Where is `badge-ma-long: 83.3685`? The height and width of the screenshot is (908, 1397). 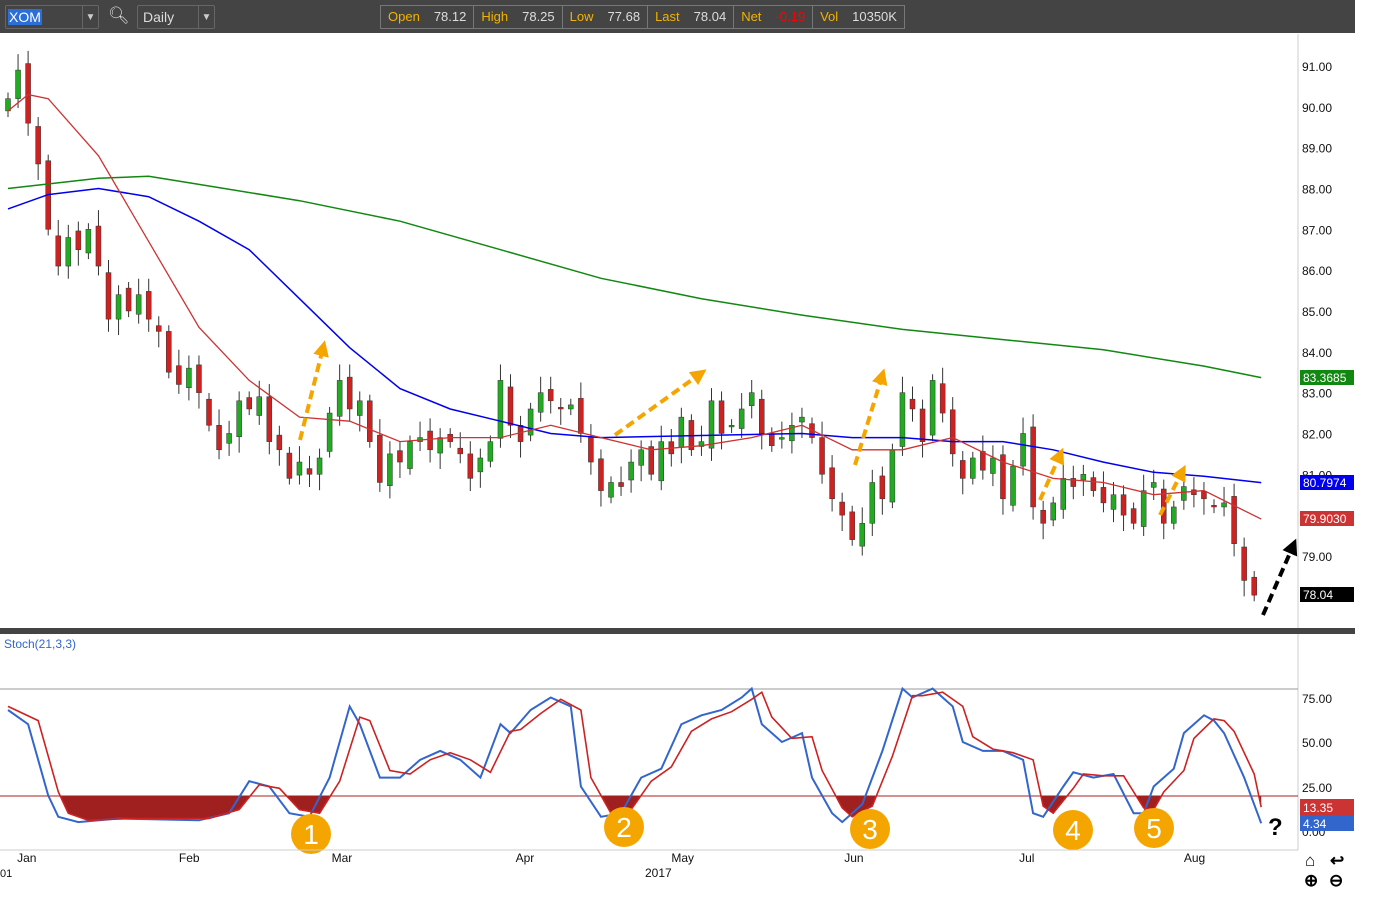
badge-ma-long: 83.3685 is located at coordinates (1325, 378).